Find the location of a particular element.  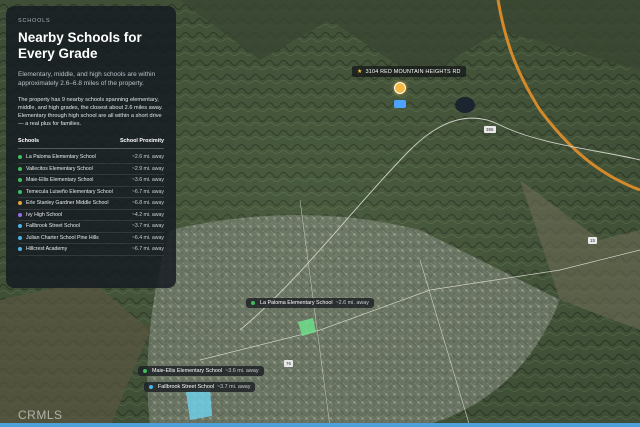

pin-distance: ~3.7 mi. away is located at coordinates (234, 387).